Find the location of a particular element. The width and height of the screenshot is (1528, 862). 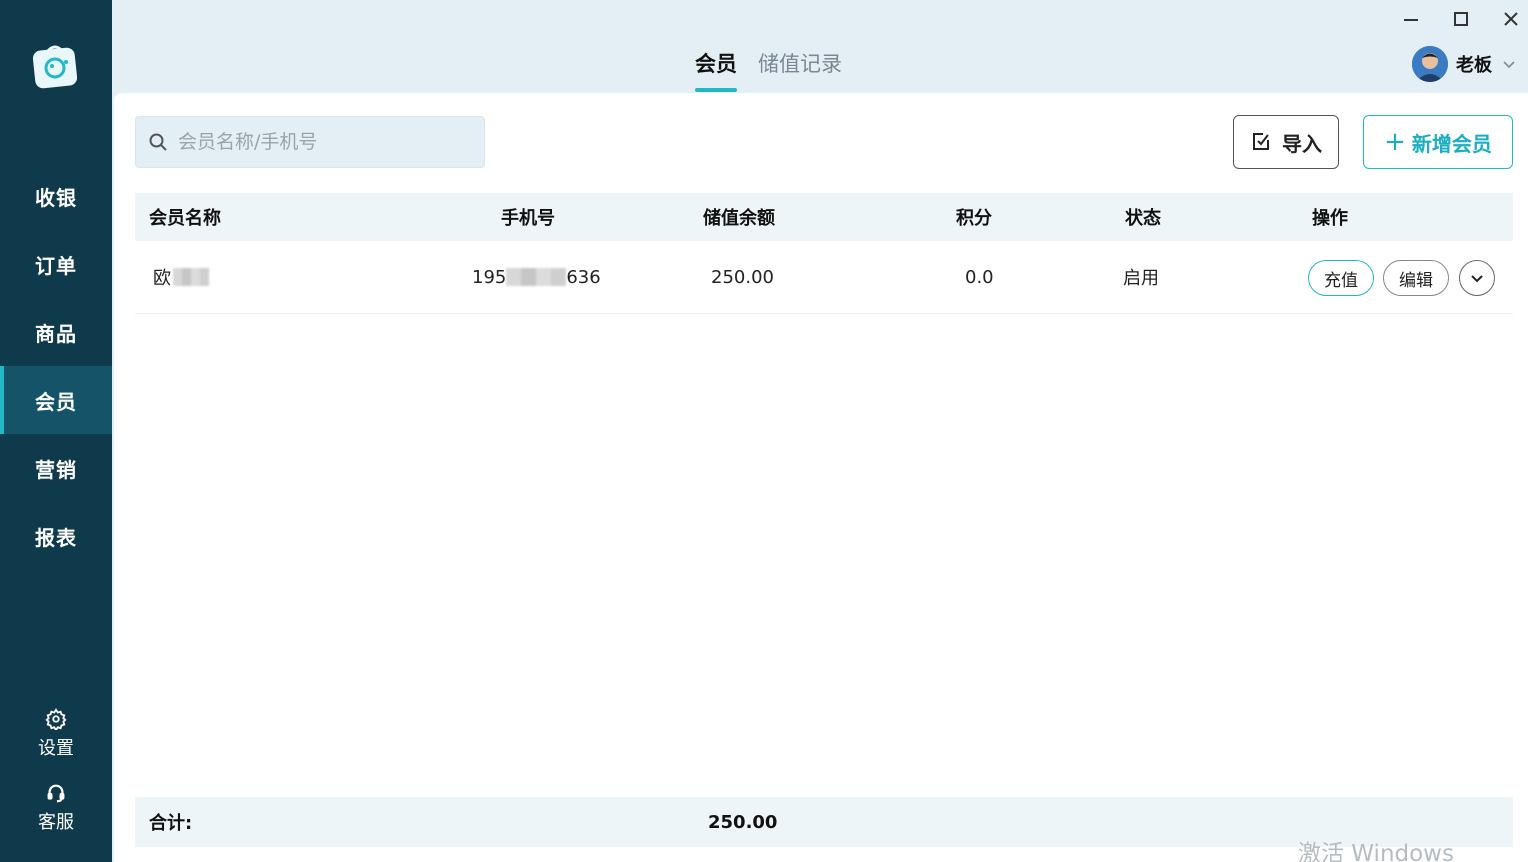

minimize-button is located at coordinates (1411, 19).